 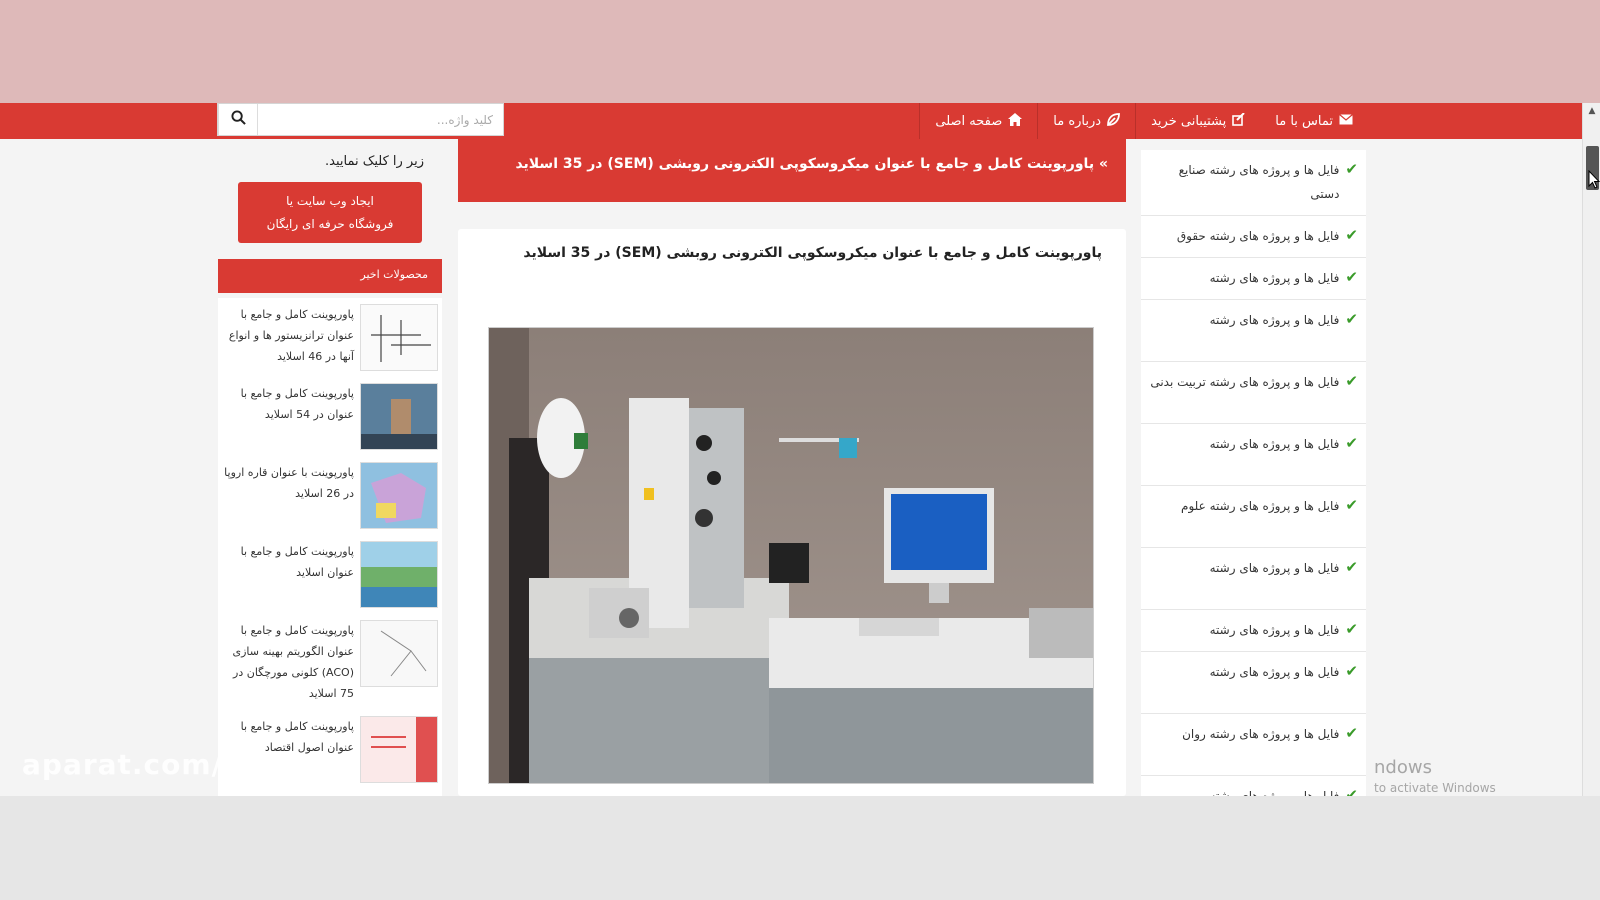 I want to click on search-box, so click(x=360, y=119).